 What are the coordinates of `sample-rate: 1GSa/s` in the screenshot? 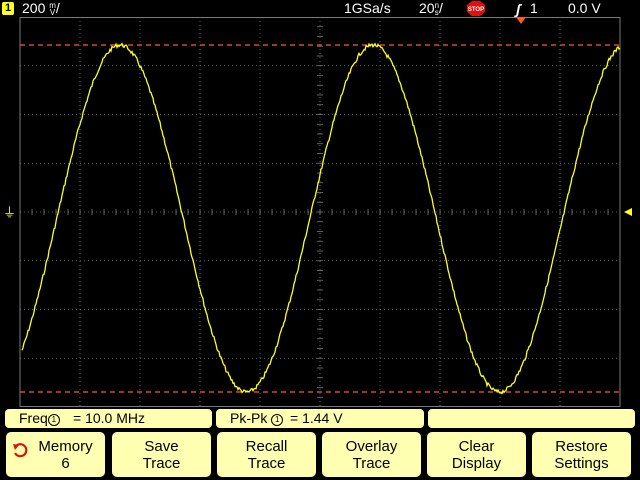 It's located at (367, 8).